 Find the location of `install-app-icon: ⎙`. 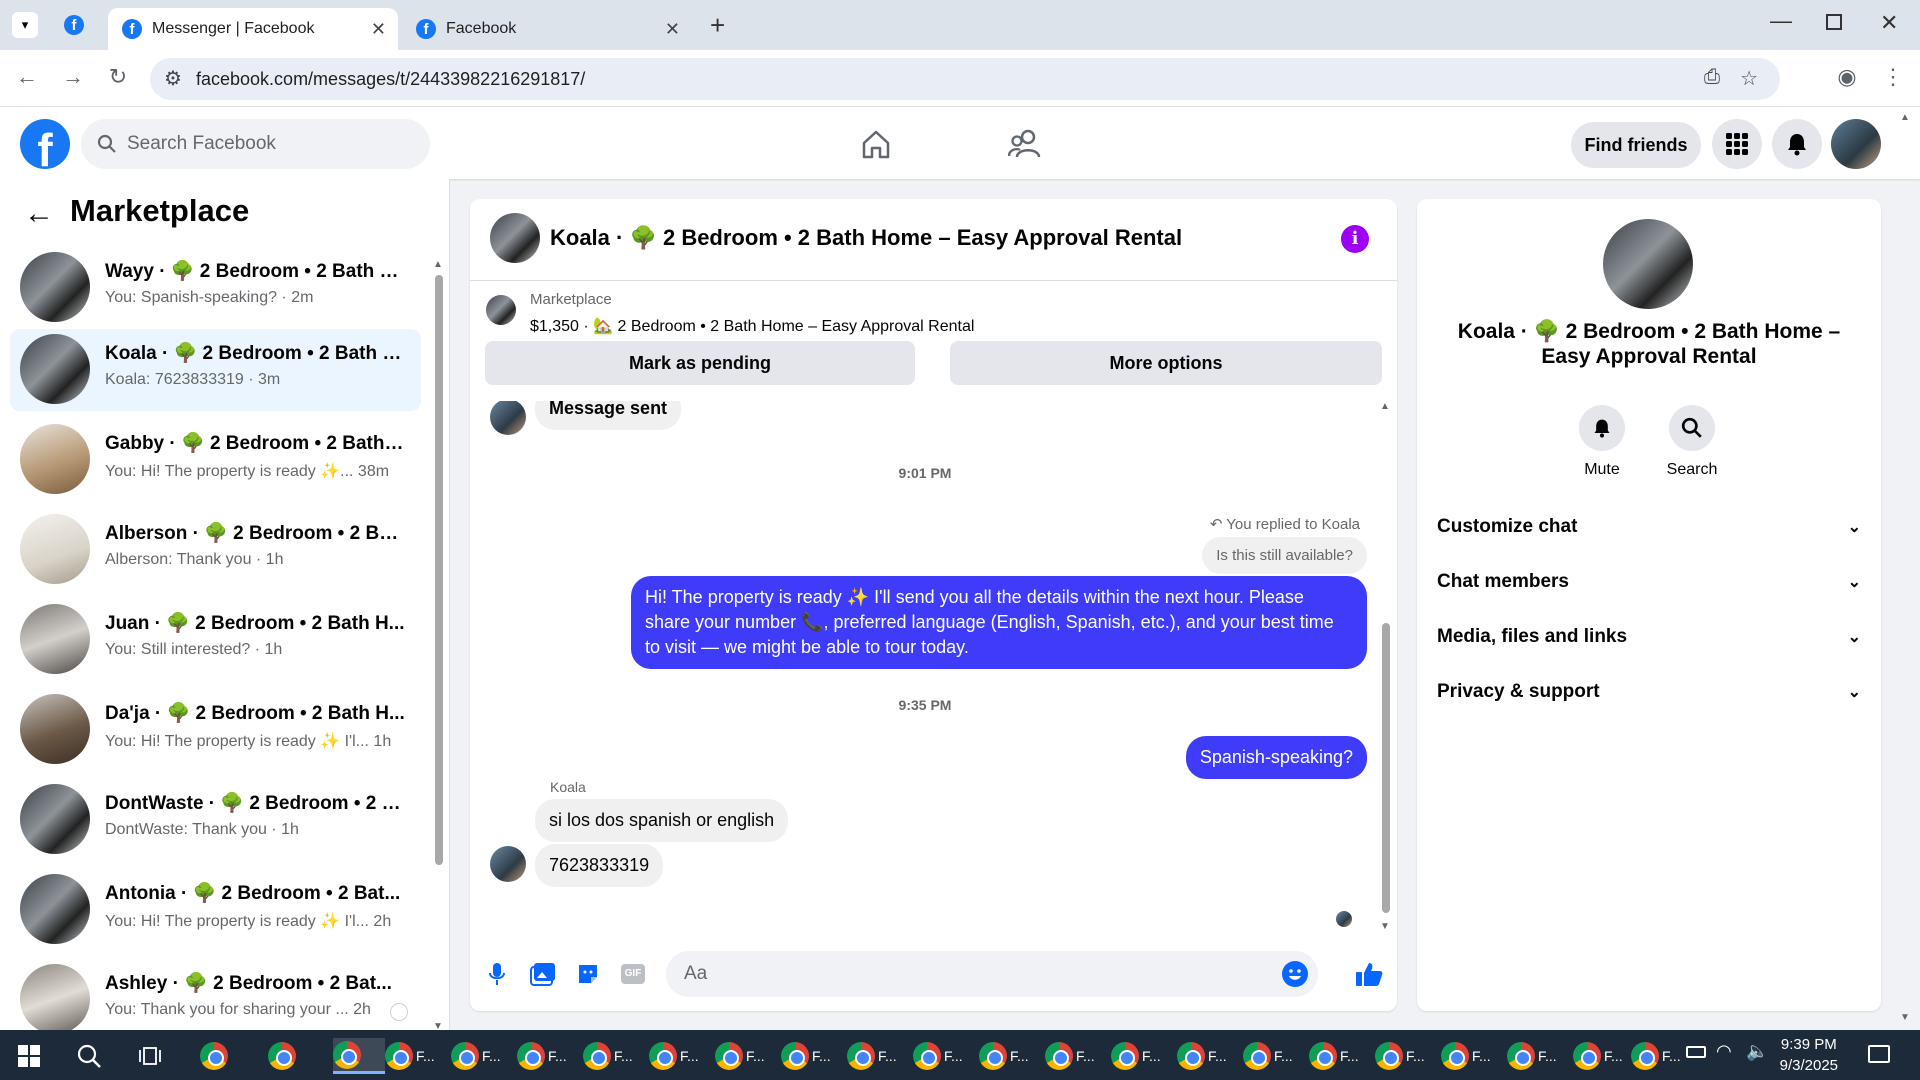

install-app-icon: ⎙ is located at coordinates (1712, 77).